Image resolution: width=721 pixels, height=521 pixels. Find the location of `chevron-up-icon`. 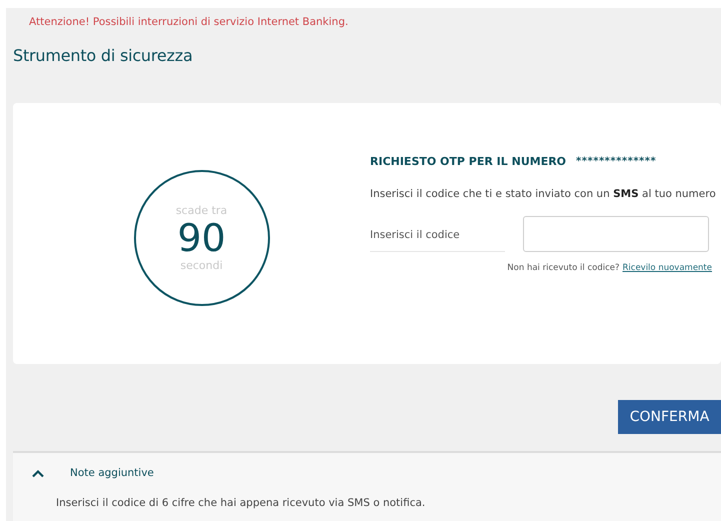

chevron-up-icon is located at coordinates (38, 473).